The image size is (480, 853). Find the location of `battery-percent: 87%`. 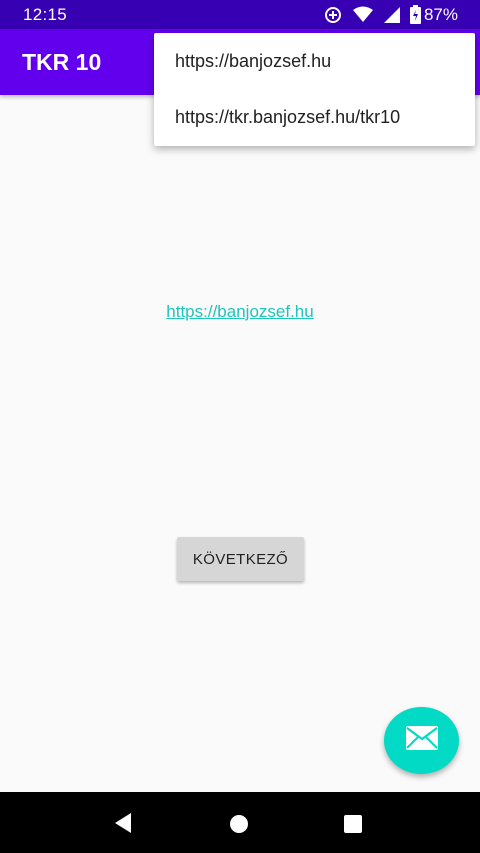

battery-percent: 87% is located at coordinates (440, 14).